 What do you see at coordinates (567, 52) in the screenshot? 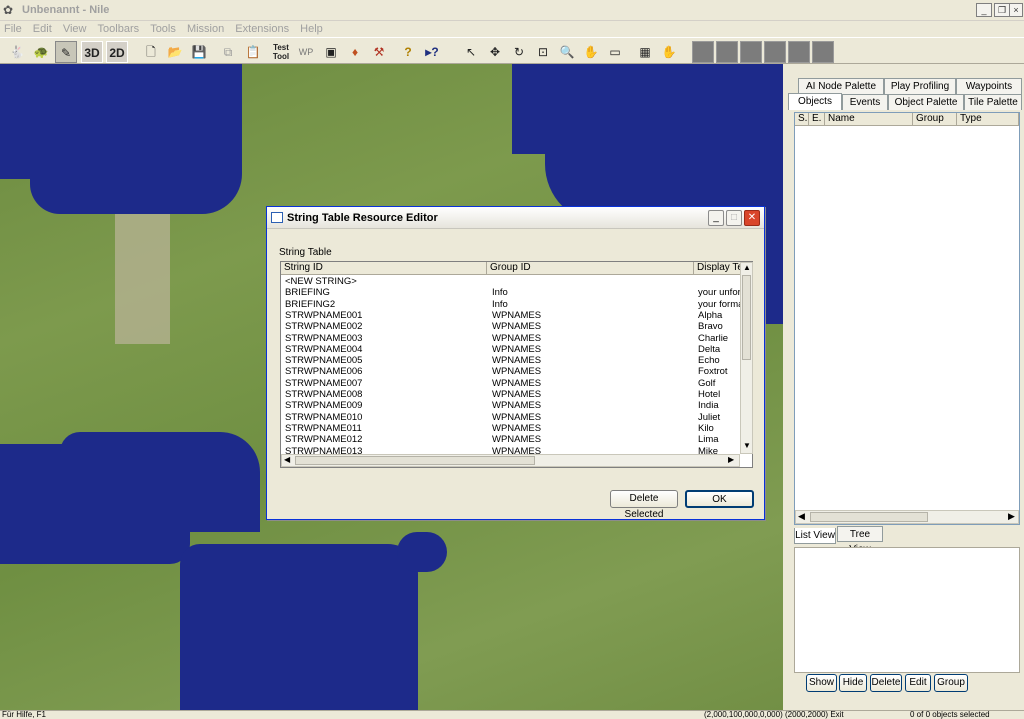
I see `zoom-icon: 🔍` at bounding box center [567, 52].